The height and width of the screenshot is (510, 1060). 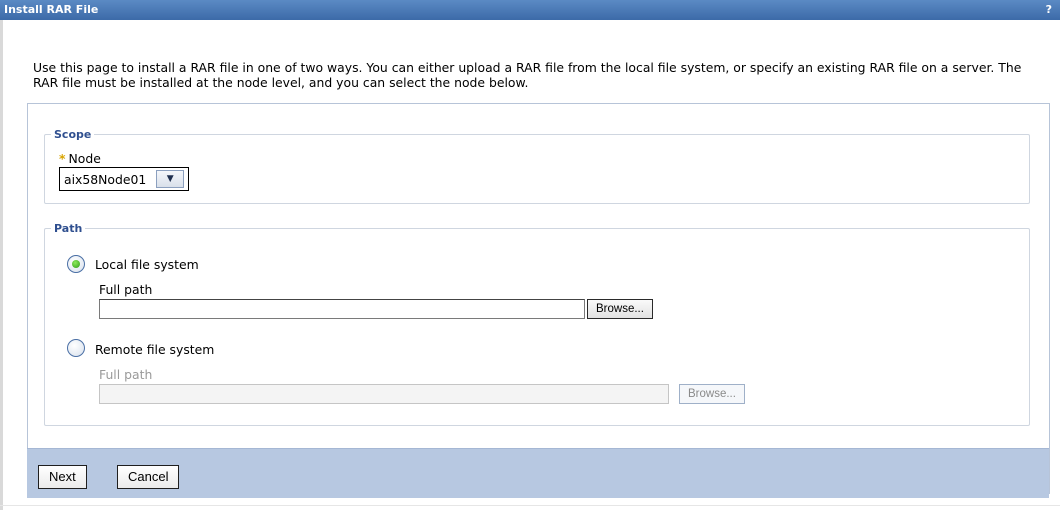 I want to click on cancel-button: Cancel, so click(x=148, y=477).